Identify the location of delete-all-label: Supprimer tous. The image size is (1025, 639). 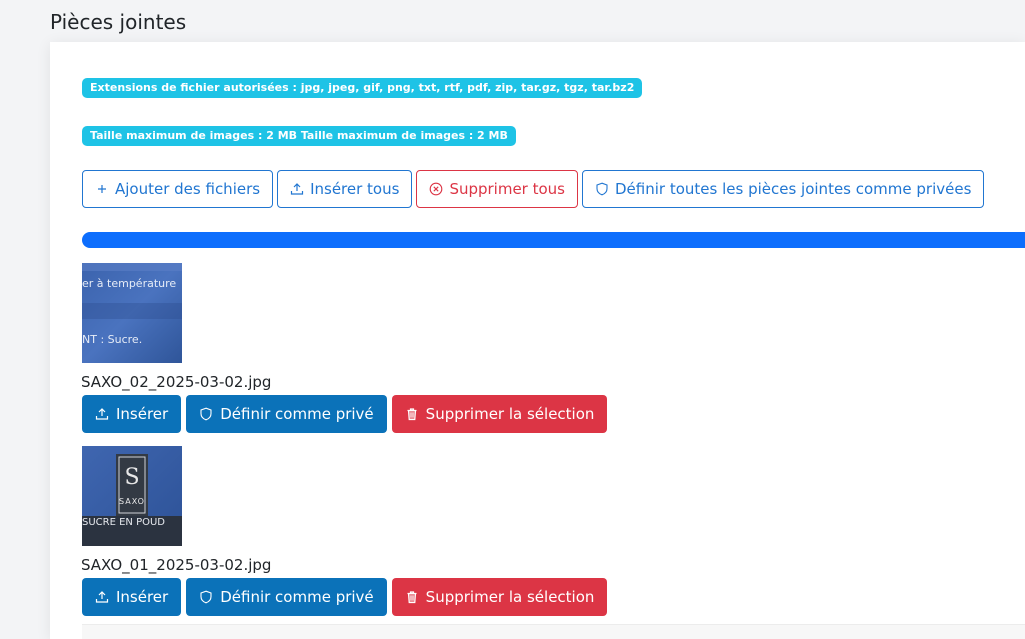
(507, 189).